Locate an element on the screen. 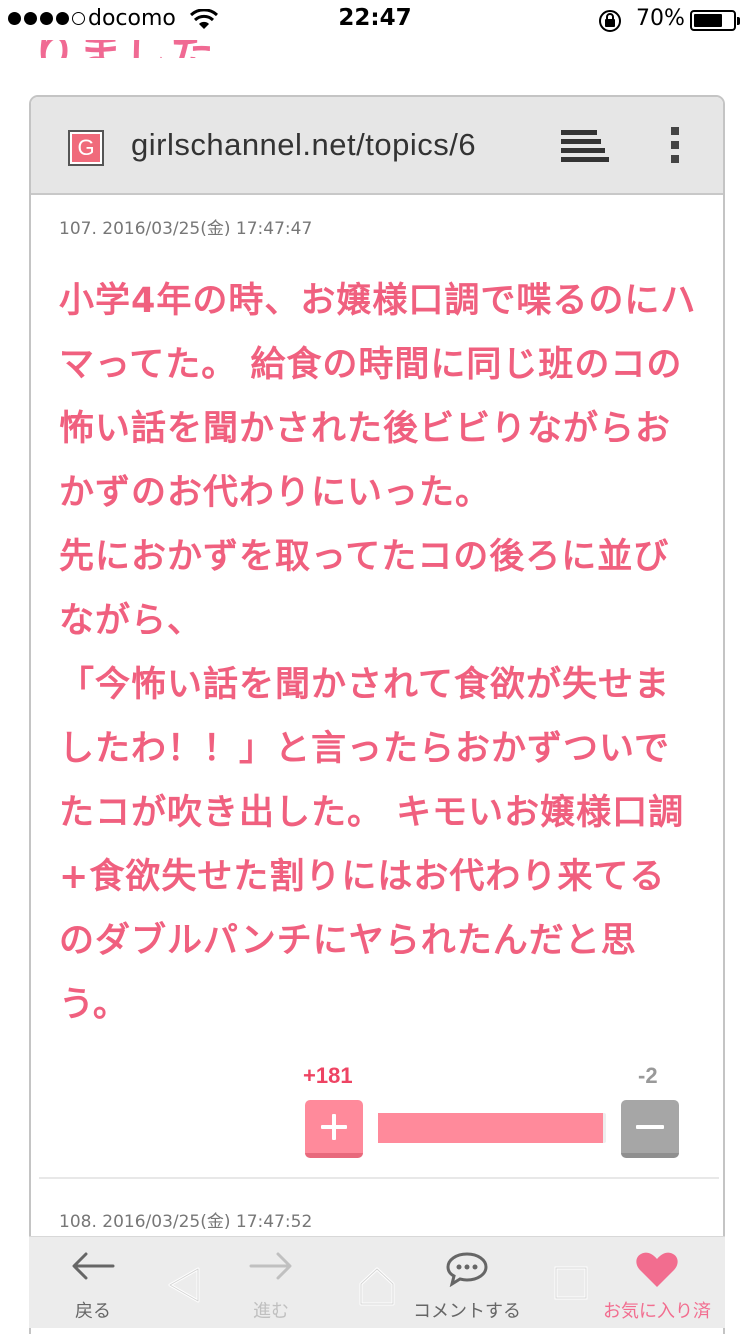  rotation-lock-icon is located at coordinates (610, 21).